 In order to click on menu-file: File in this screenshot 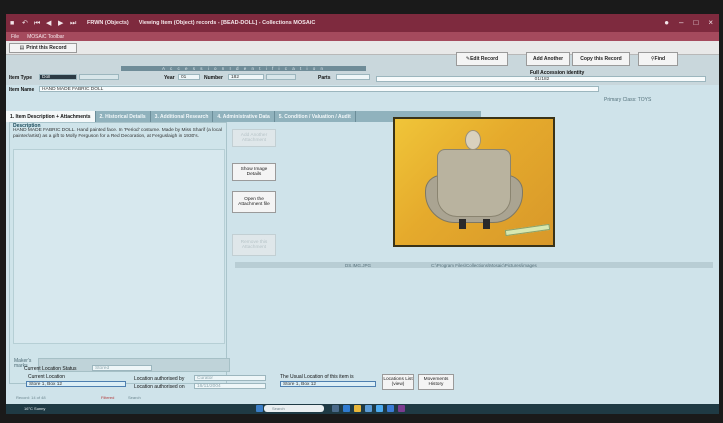, I will do `click(15, 37)`.